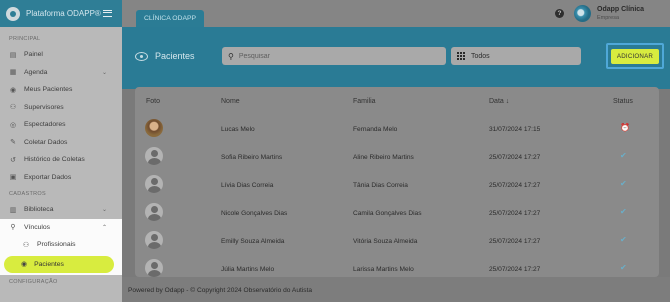  Describe the element at coordinates (507, 101) in the screenshot. I see `arrow-down-icon: ↓` at that location.